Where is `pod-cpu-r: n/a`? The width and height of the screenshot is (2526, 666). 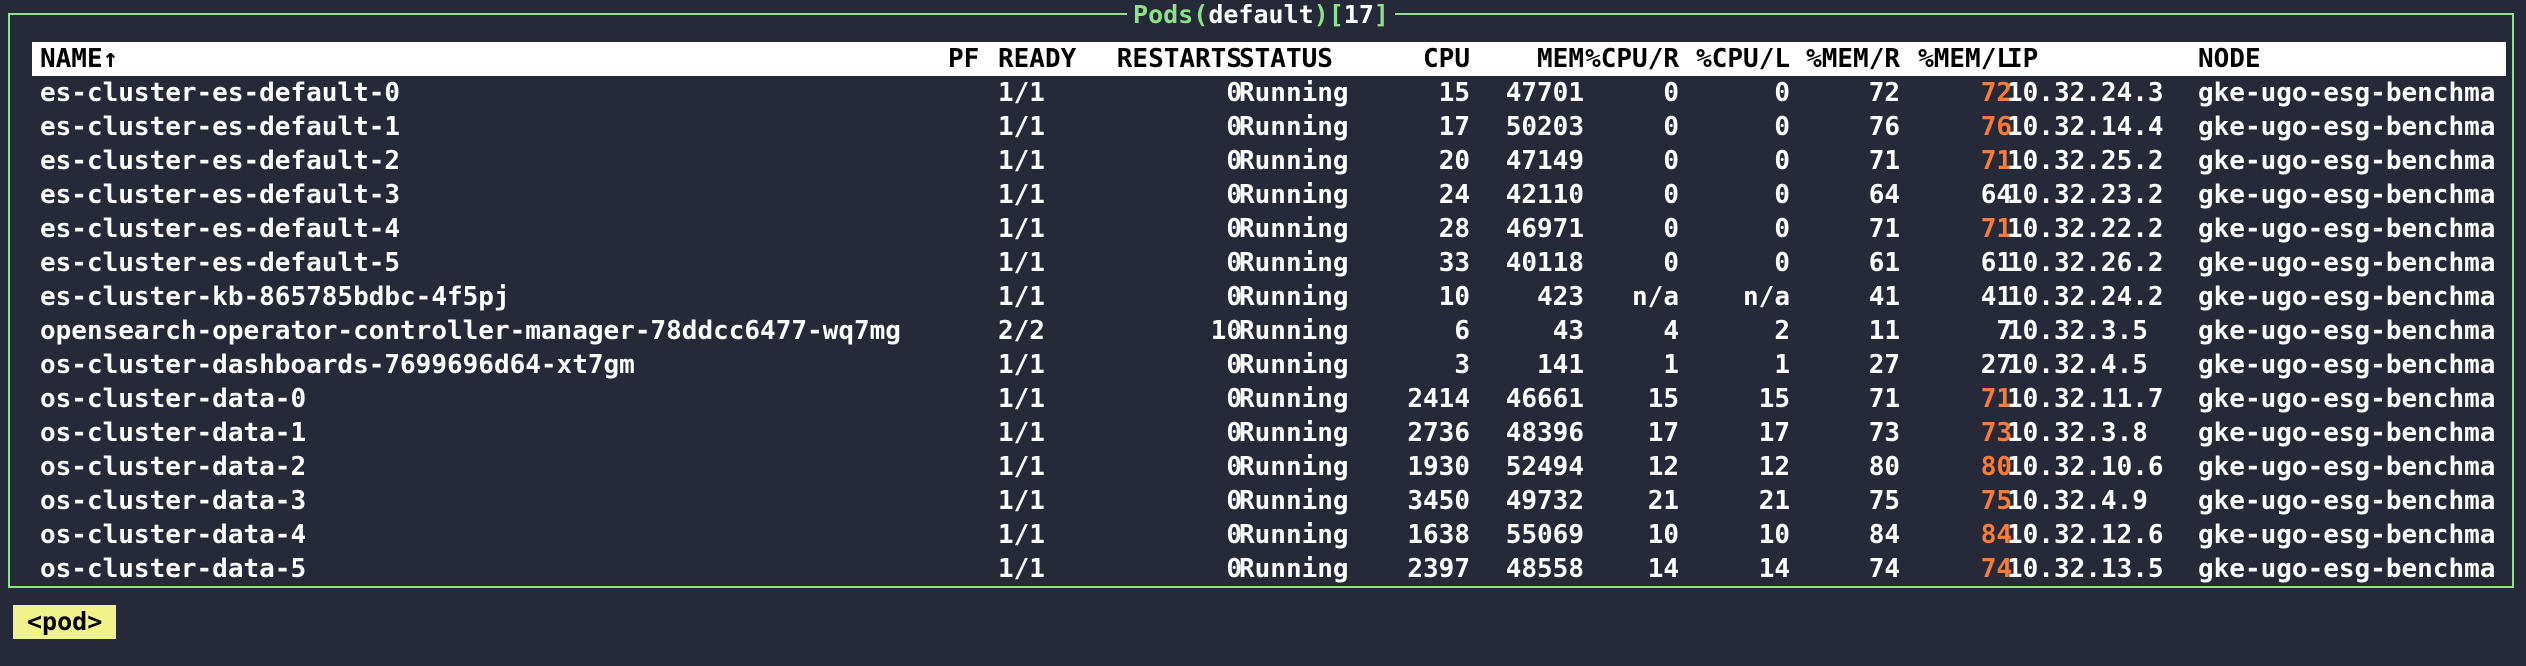
pod-cpu-r: n/a is located at coordinates (1655, 297).